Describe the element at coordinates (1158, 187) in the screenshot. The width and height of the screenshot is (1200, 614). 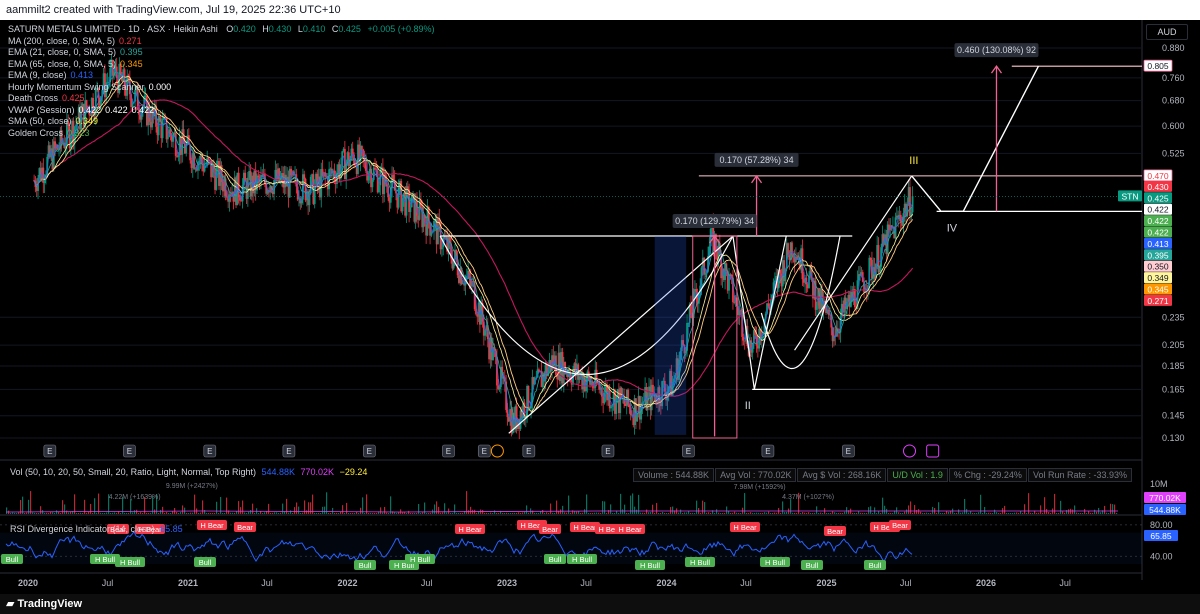
I see `price-value-text: 0.430` at that location.